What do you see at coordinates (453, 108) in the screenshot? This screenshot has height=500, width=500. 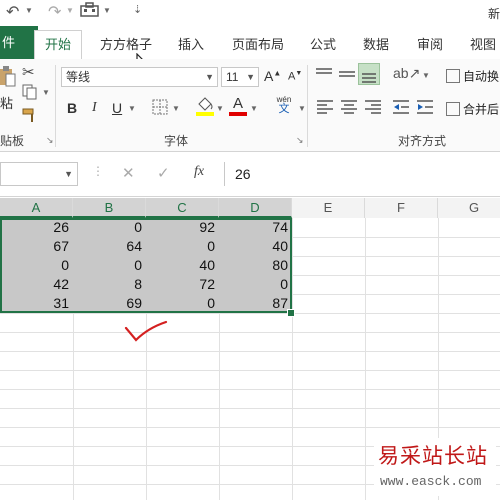 I see `merge-cells-icon` at bounding box center [453, 108].